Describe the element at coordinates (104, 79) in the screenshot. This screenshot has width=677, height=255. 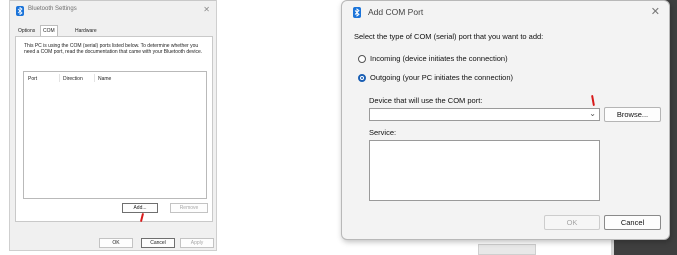
I see `column-header-name: Name` at that location.